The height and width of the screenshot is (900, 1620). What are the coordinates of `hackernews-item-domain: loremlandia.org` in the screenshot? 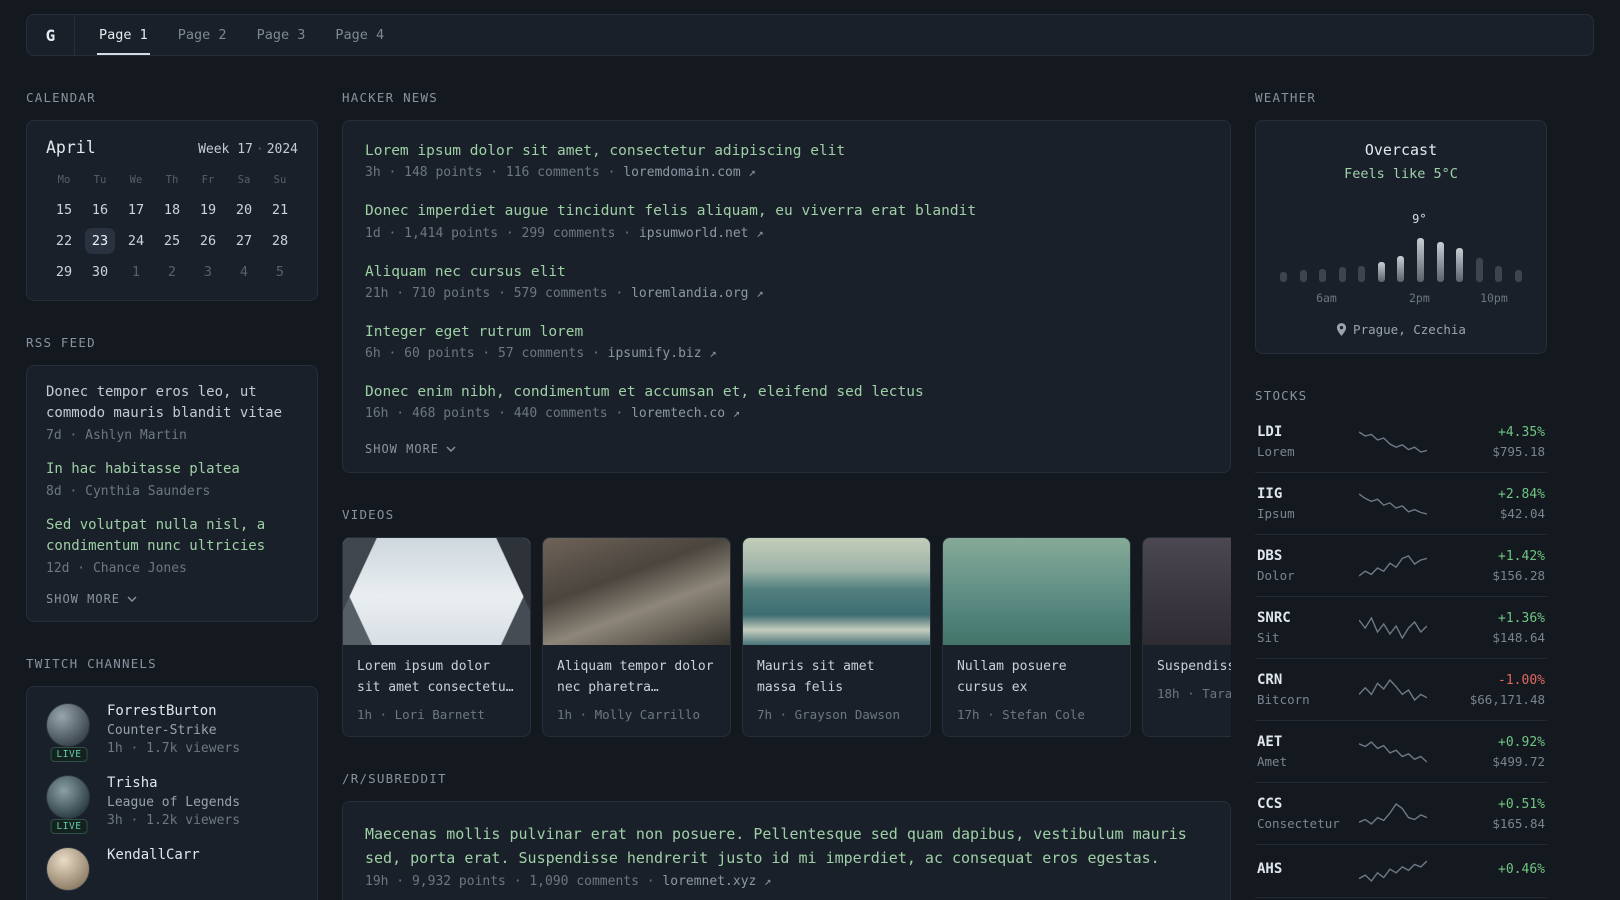 It's located at (690, 293).